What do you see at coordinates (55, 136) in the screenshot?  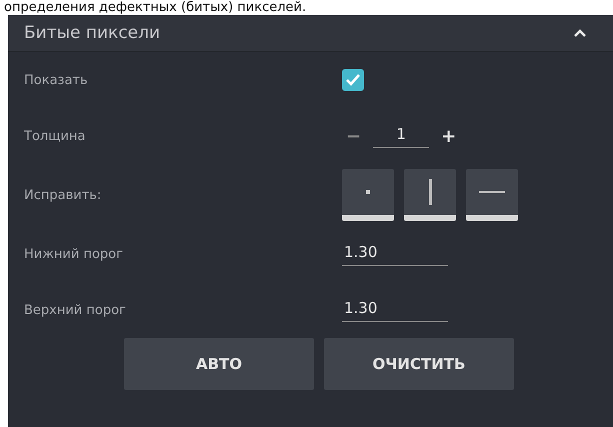 I see `thickness-label: Толщина` at bounding box center [55, 136].